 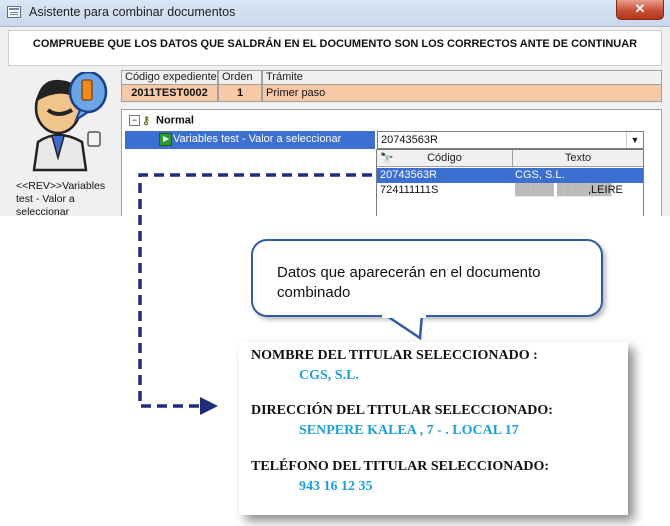 I want to click on document-field-value: 943 16 12 35, so click(x=336, y=486).